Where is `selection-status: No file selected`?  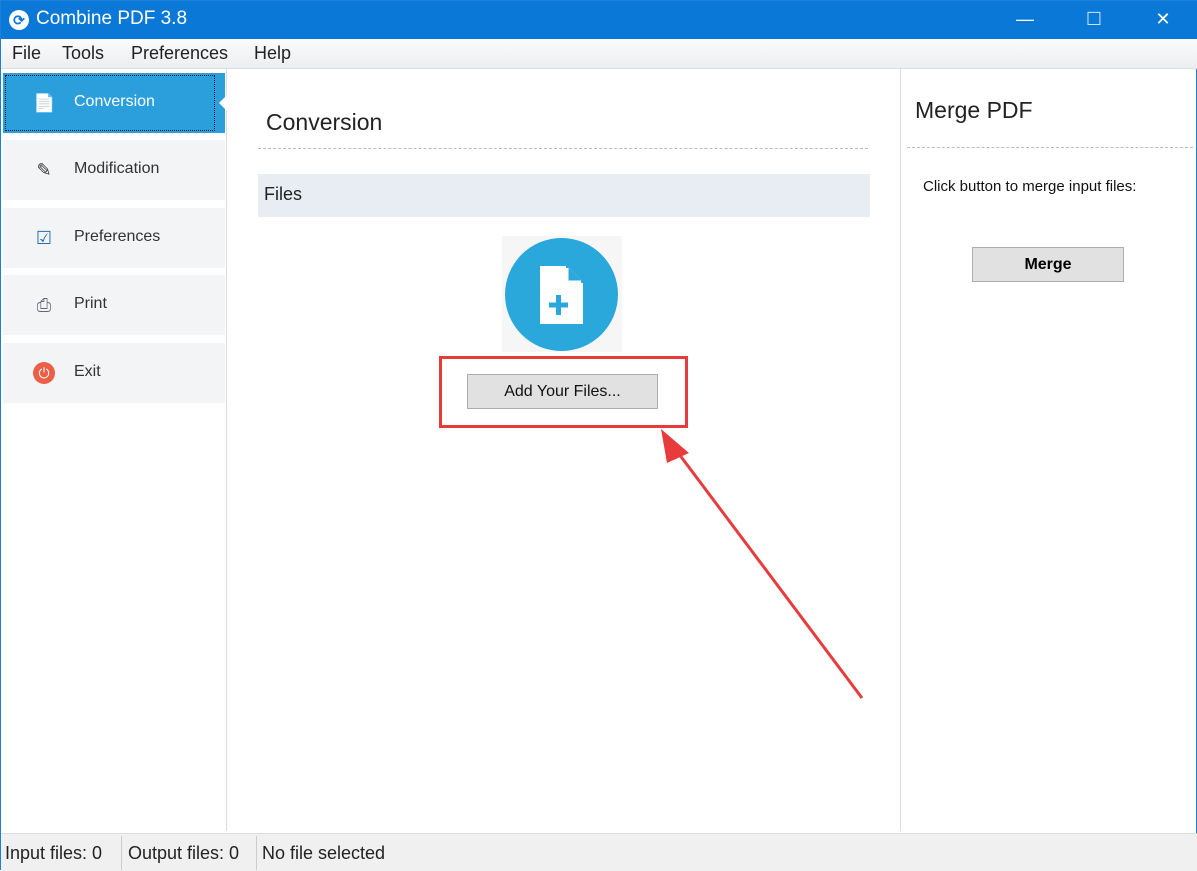 selection-status: No file selected is located at coordinates (324, 853).